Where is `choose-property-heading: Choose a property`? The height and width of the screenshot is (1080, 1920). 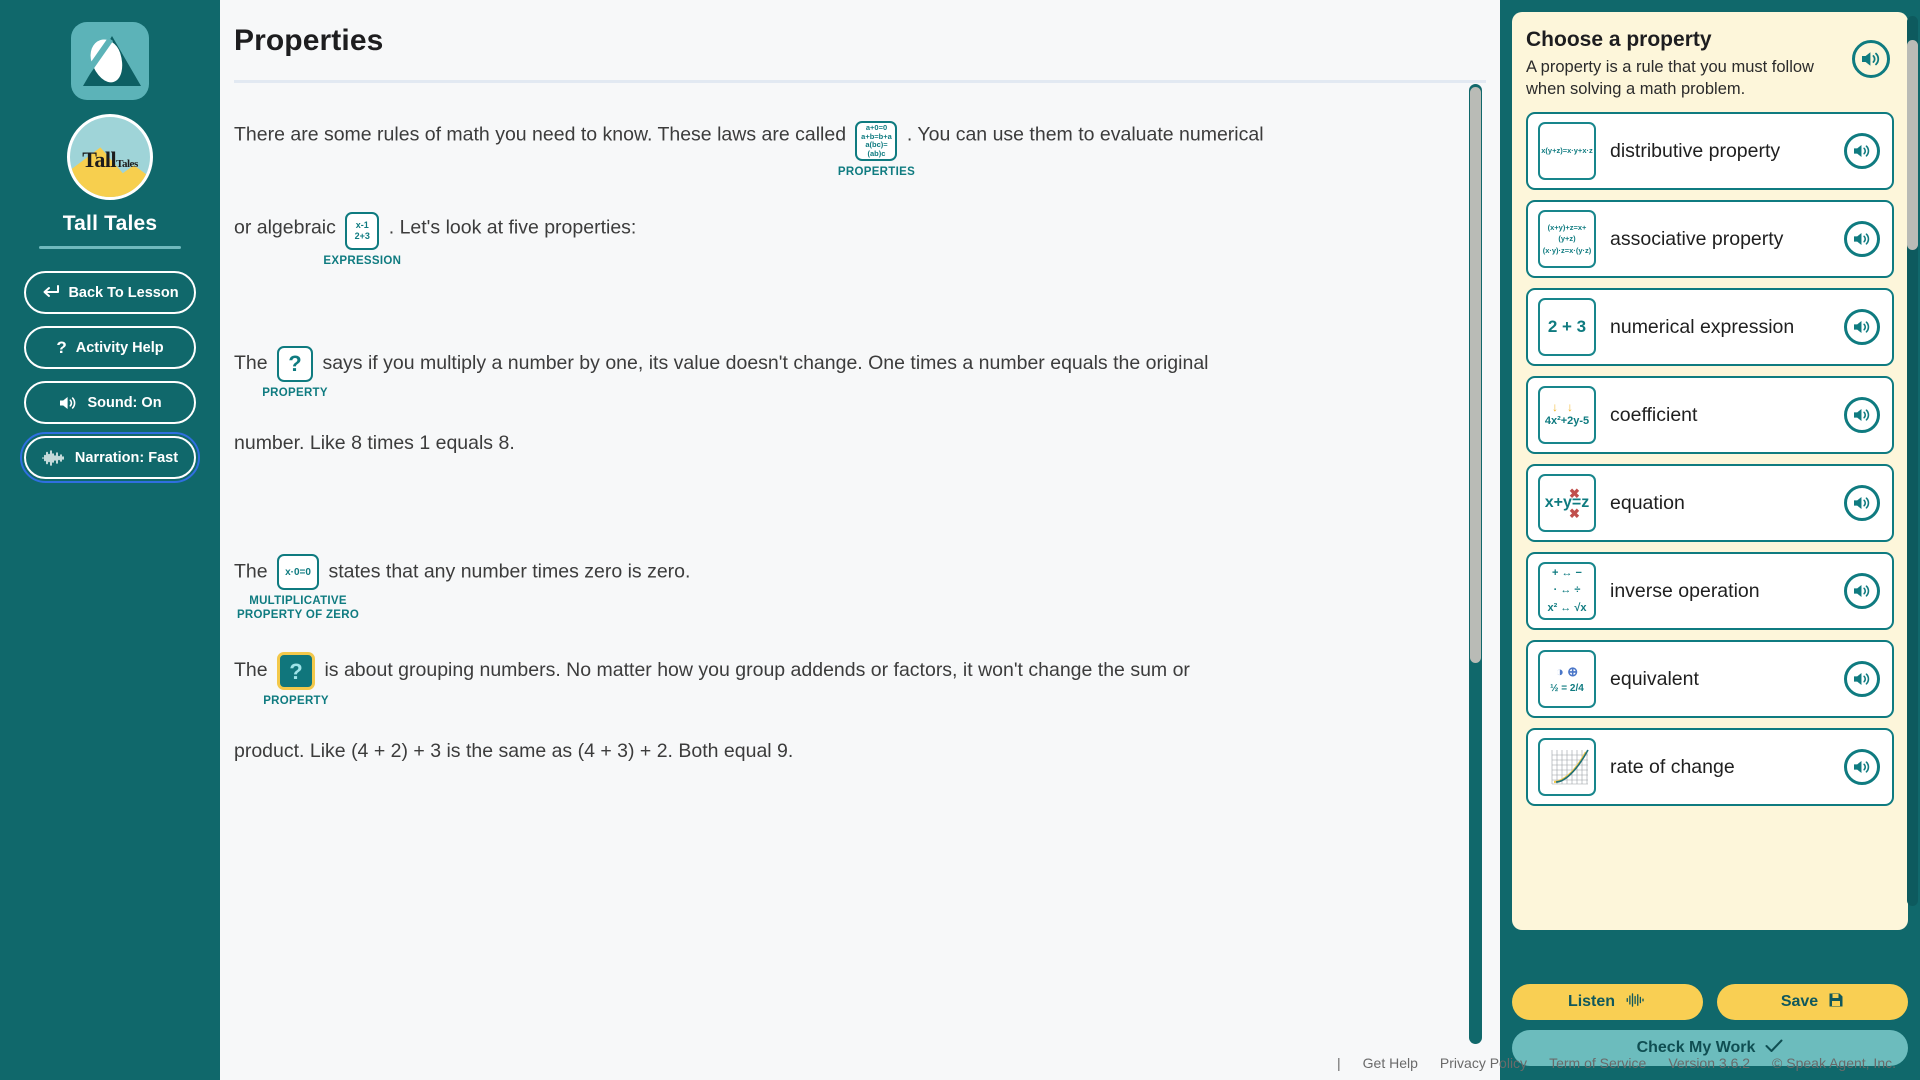 choose-property-heading: Choose a property is located at coordinates (1619, 39).